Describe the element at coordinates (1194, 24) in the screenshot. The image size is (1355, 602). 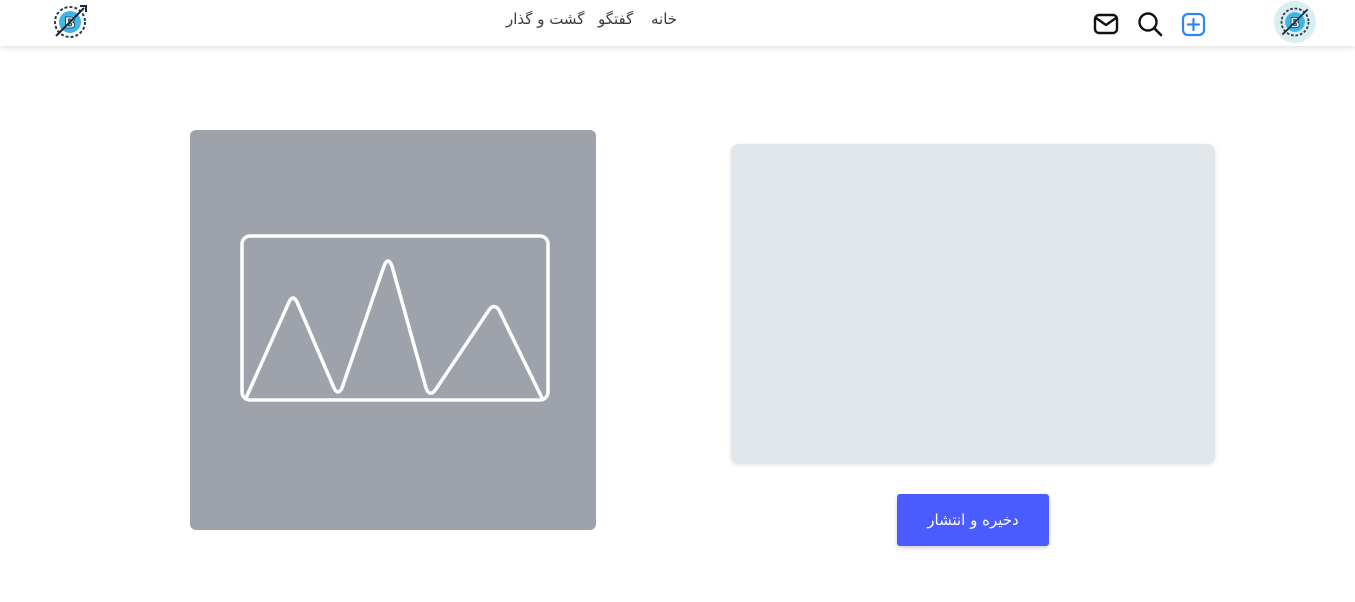
I see `add-post-icon` at that location.